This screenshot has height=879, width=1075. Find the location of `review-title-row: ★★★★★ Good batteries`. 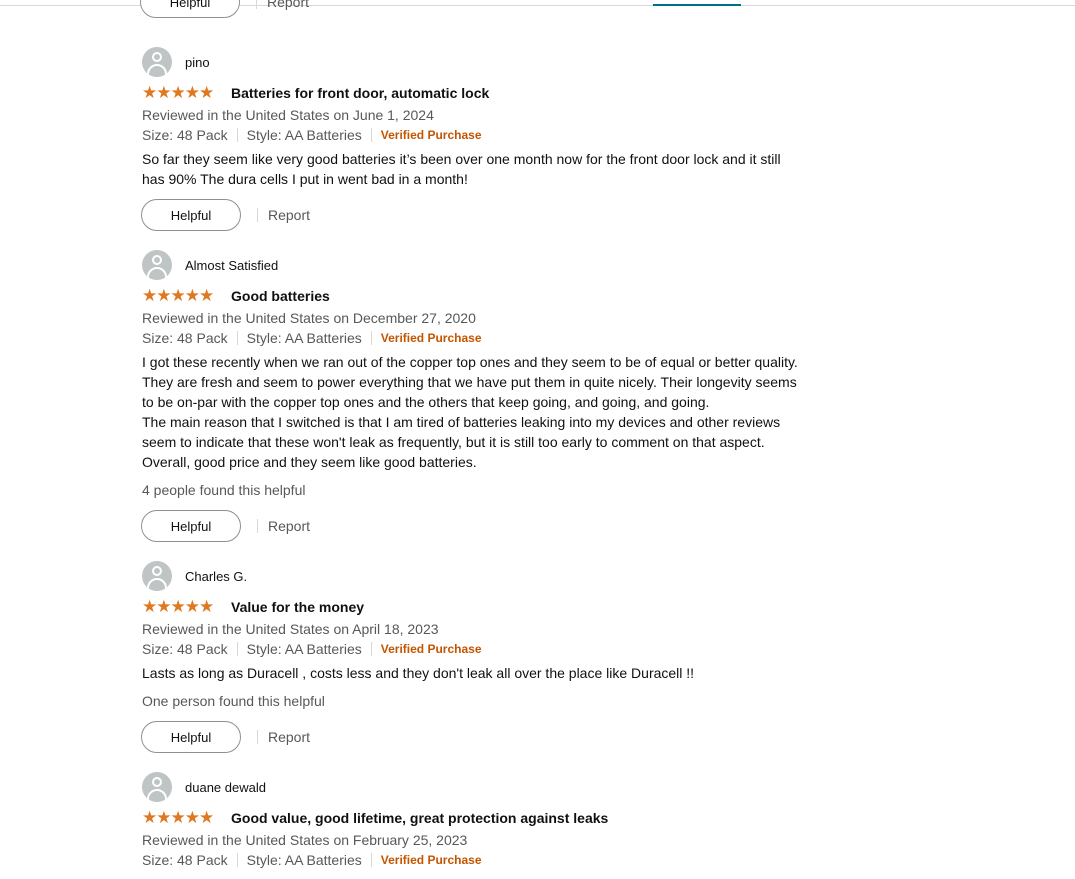

review-title-row: ★★★★★ Good batteries is located at coordinates (487, 296).